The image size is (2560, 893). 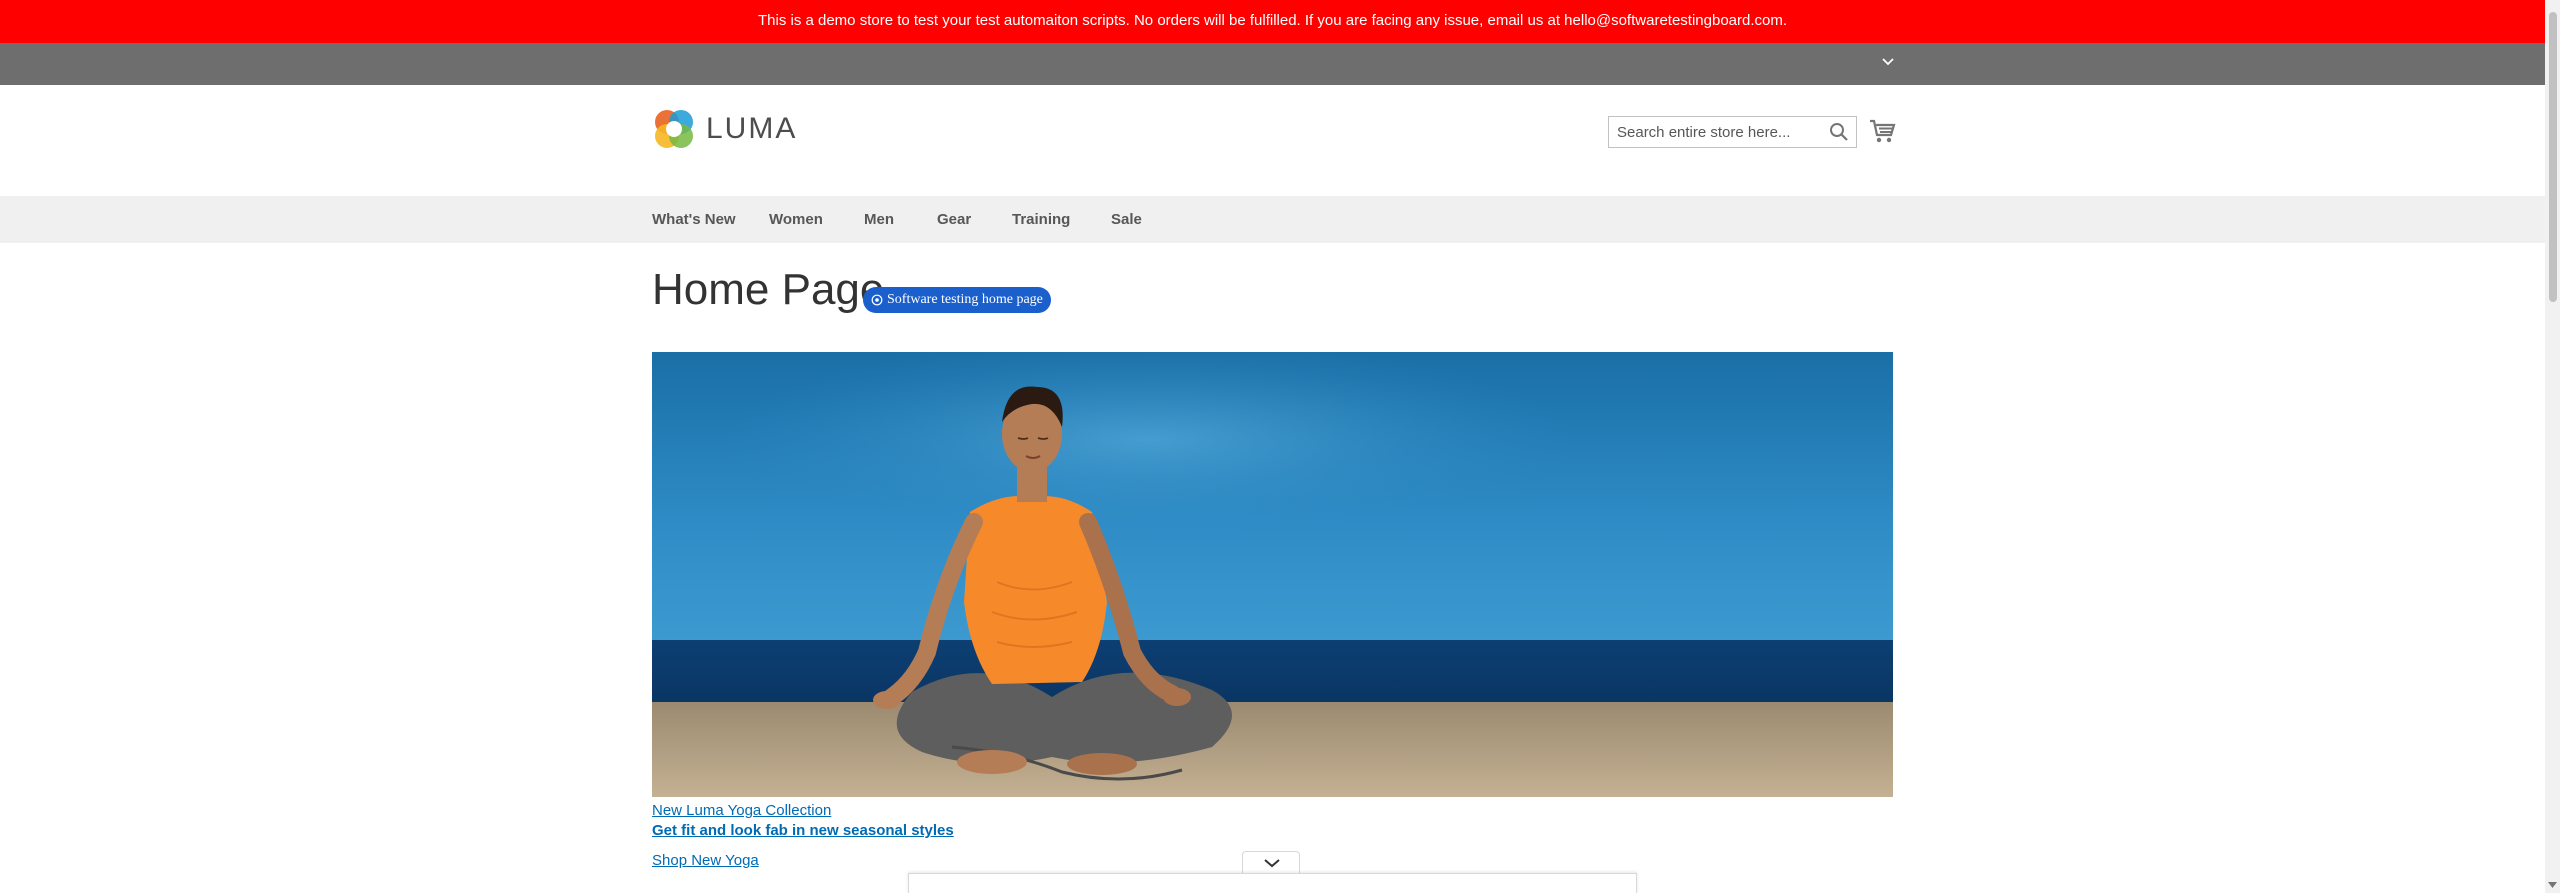 What do you see at coordinates (694, 219) in the screenshot?
I see `nav-item-whats-new: What's New` at bounding box center [694, 219].